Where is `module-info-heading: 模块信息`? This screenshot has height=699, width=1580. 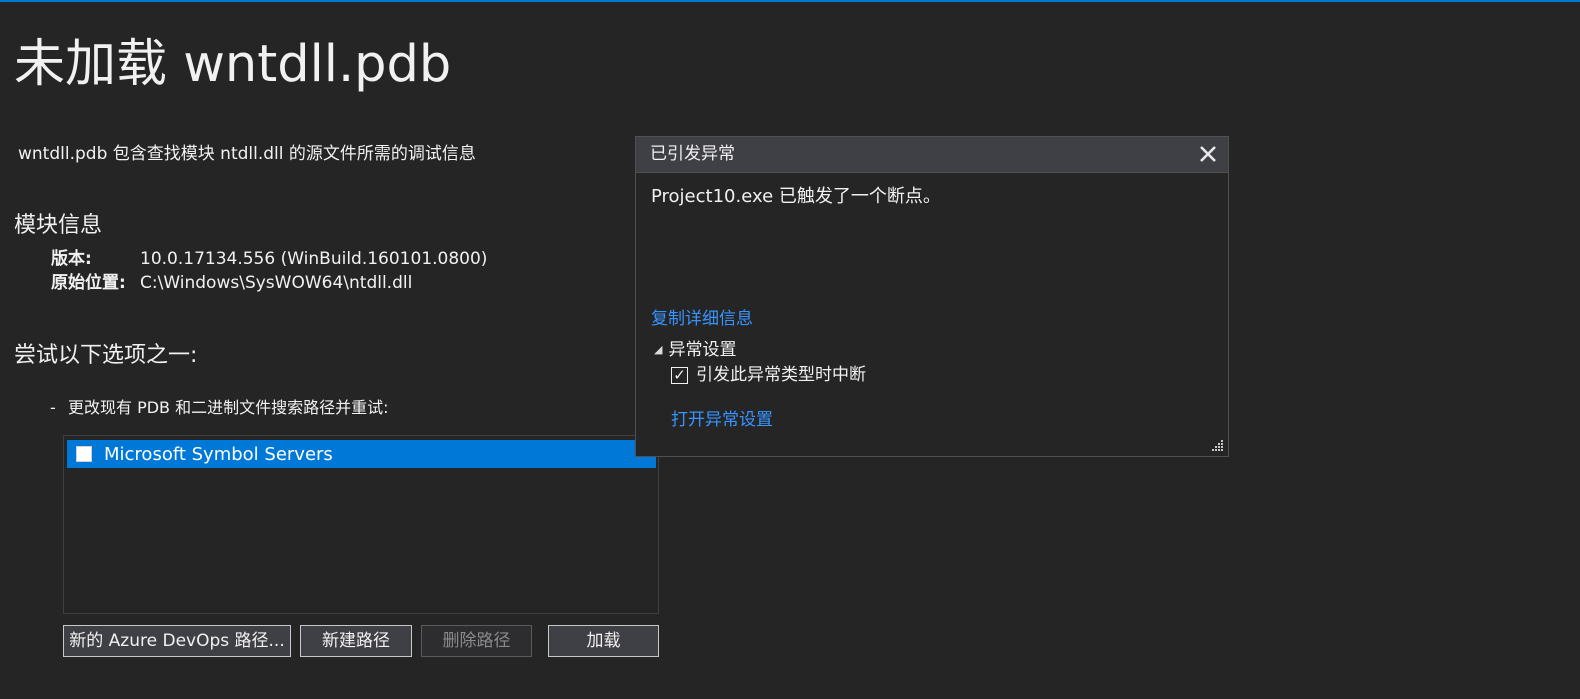
module-info-heading: 模块信息 is located at coordinates (58, 225).